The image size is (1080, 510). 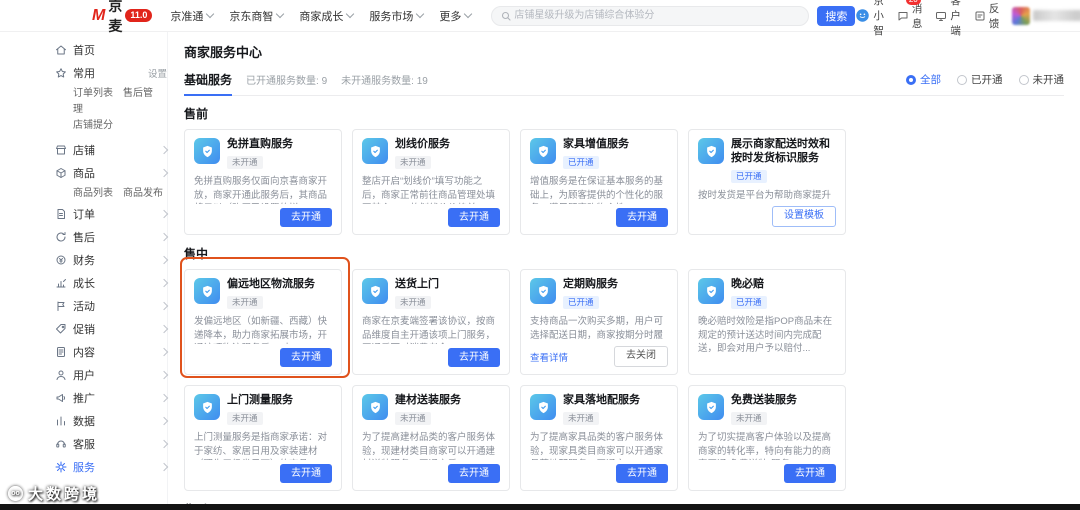 What do you see at coordinates (804, 216) in the screenshot?
I see `card-action-button: 设置模板` at bounding box center [804, 216].